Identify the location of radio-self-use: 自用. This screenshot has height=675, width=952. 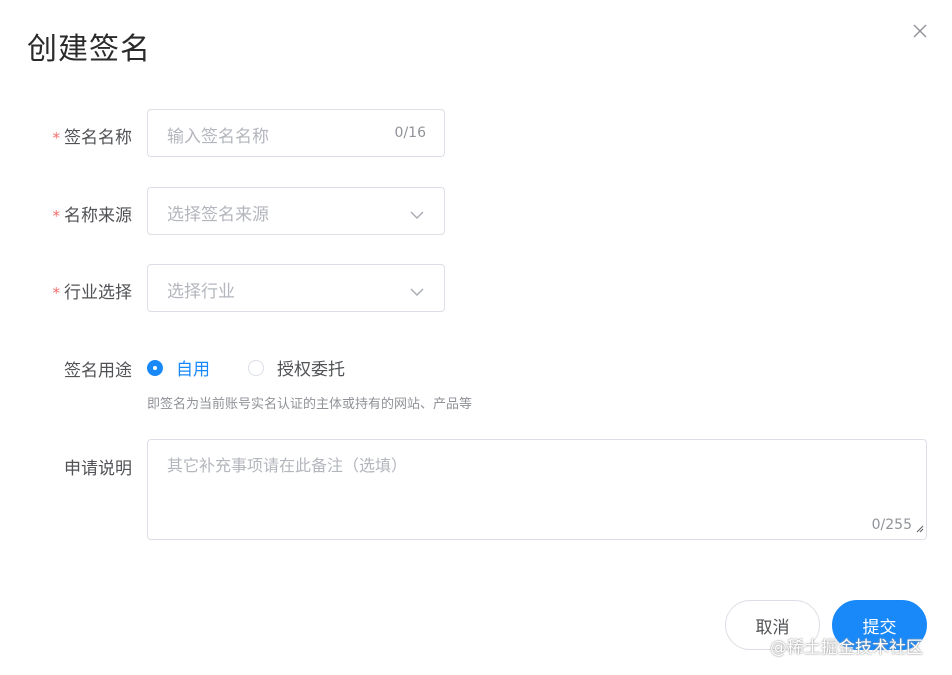
(178, 367).